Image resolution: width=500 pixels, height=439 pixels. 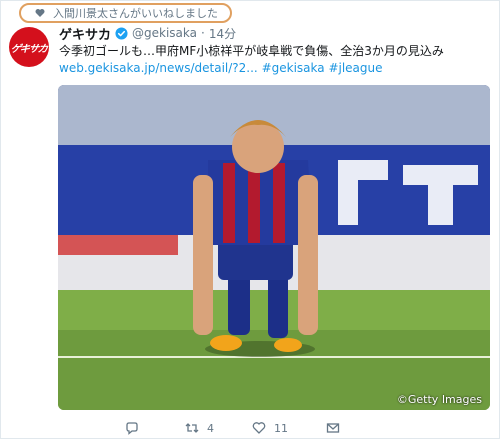 What do you see at coordinates (40, 13) in the screenshot?
I see `heart-icon` at bounding box center [40, 13].